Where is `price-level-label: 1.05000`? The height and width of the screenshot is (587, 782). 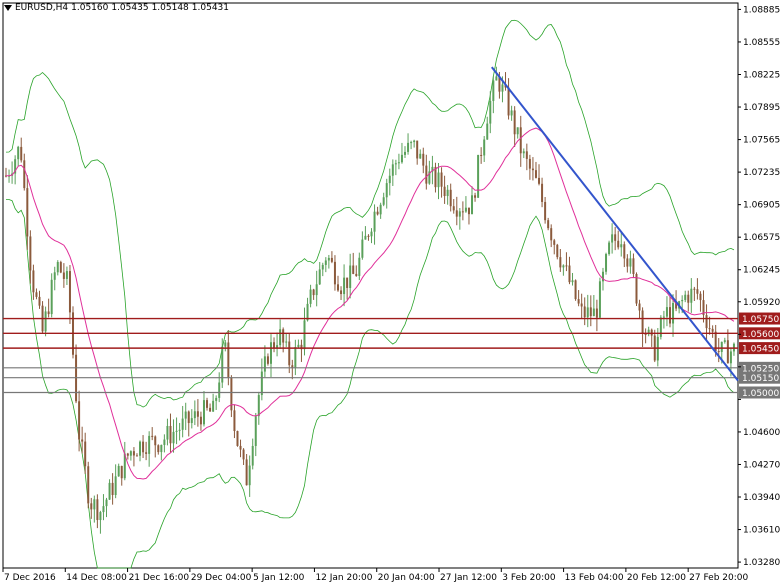 price-level-label: 1.05000 is located at coordinates (760, 394).